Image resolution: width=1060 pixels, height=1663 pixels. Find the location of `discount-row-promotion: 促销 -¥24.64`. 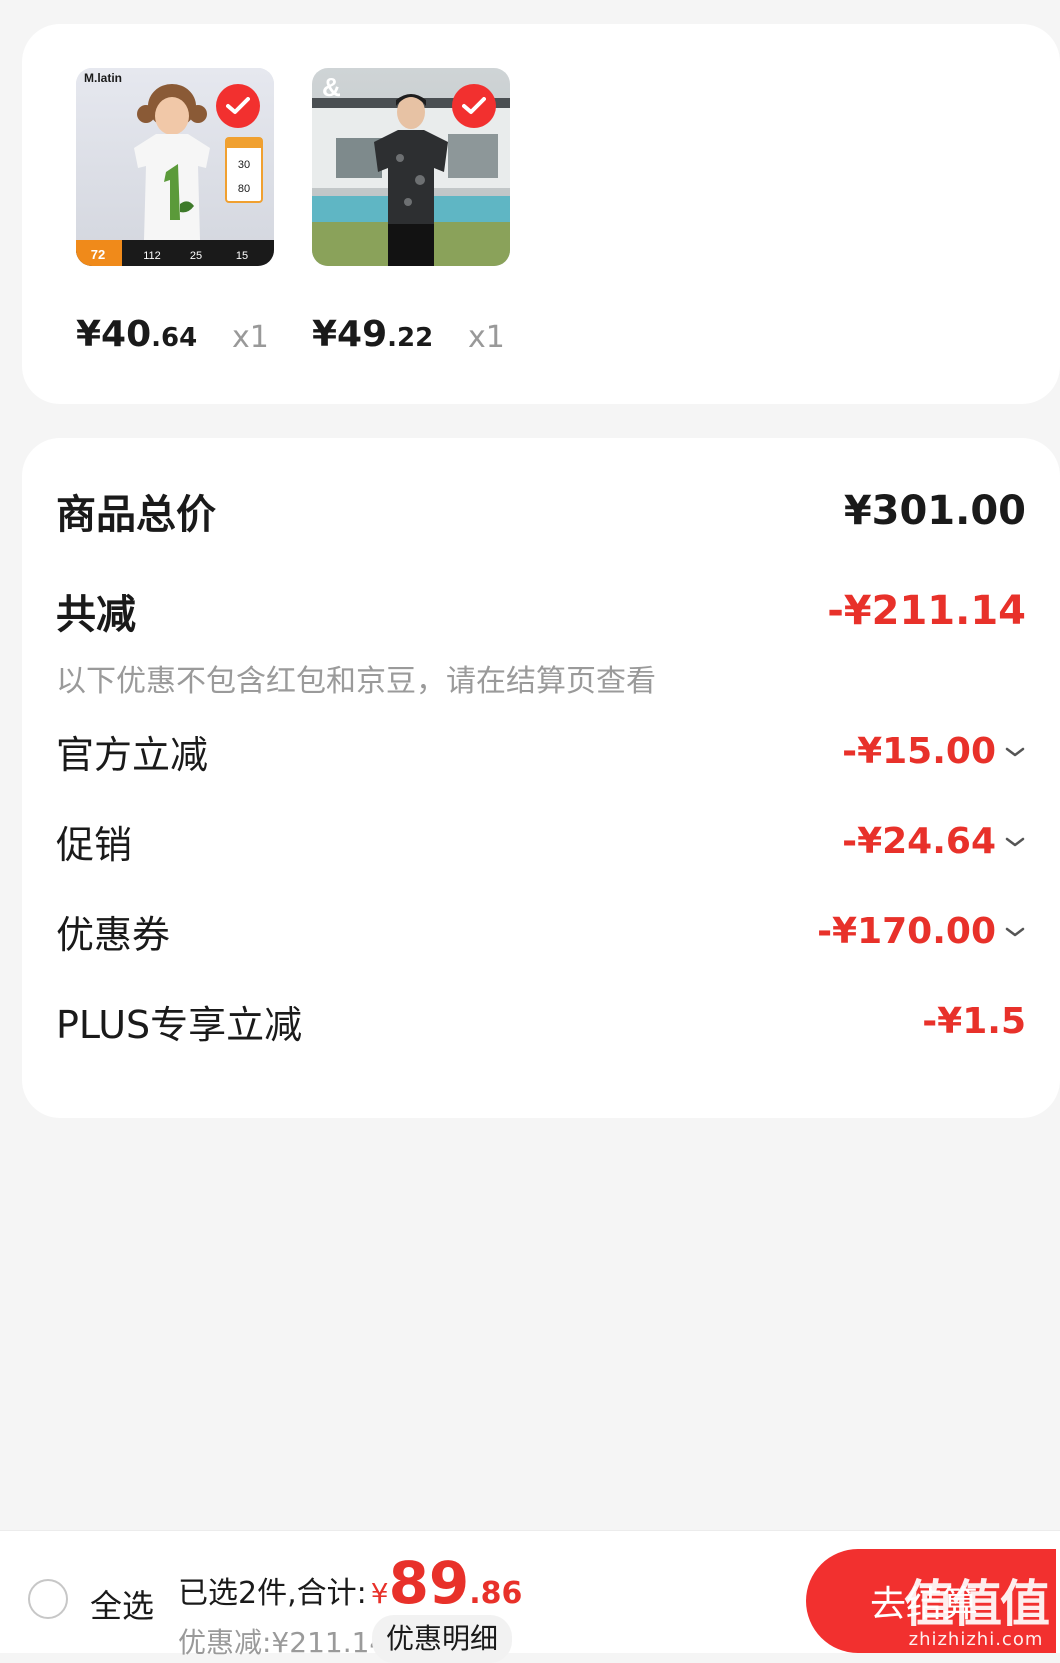

discount-row-promotion: 促销 -¥24.64 is located at coordinates (541, 841).